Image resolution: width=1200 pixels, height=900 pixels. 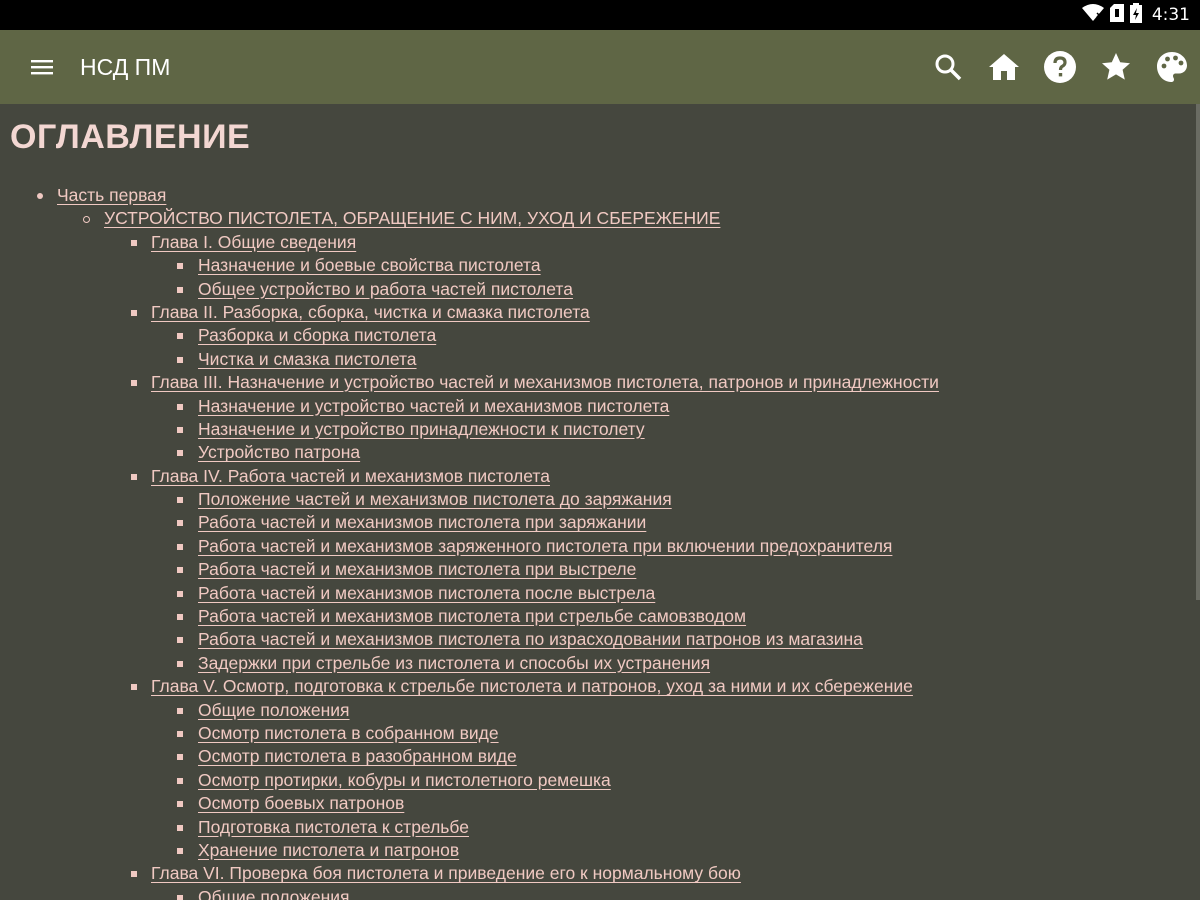 What do you see at coordinates (595, 359) in the screenshot?
I see `toc-item: Чистка и смазка пистолета` at bounding box center [595, 359].